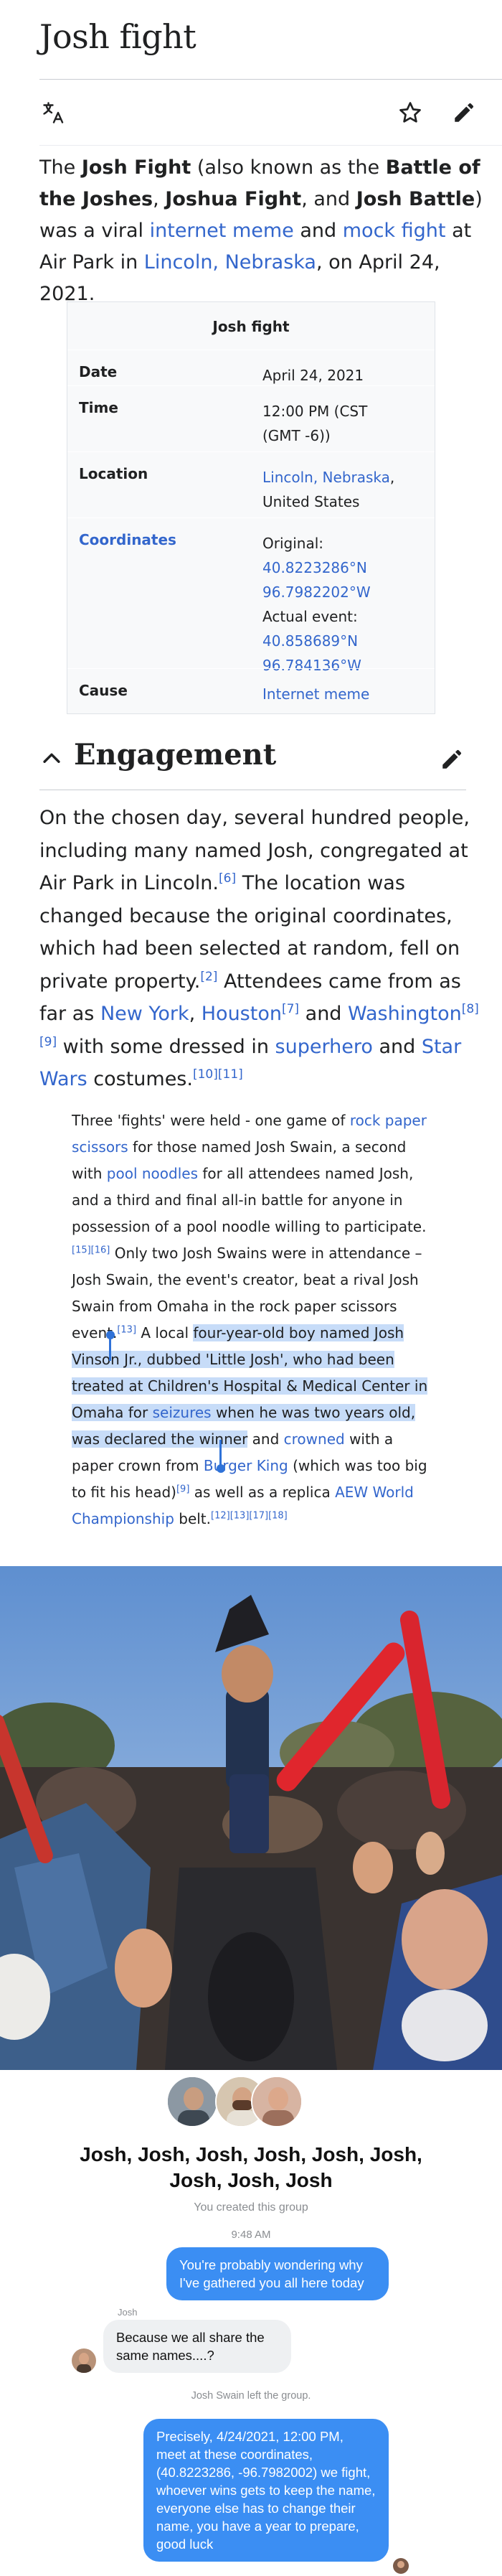 The image size is (502, 2576). I want to click on reference-link: [2], so click(209, 977).